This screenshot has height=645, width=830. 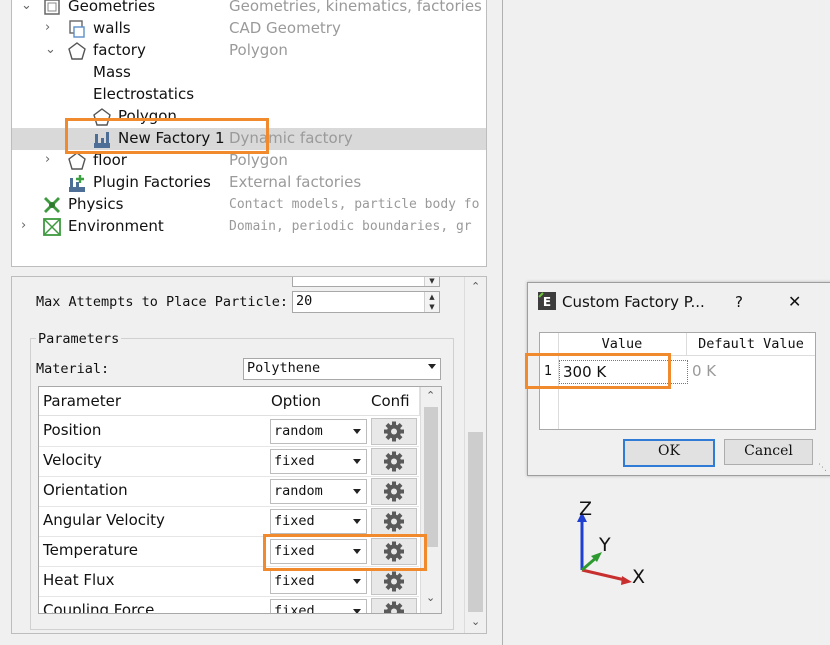 I want to click on column-header-config: Confi, so click(x=393, y=401).